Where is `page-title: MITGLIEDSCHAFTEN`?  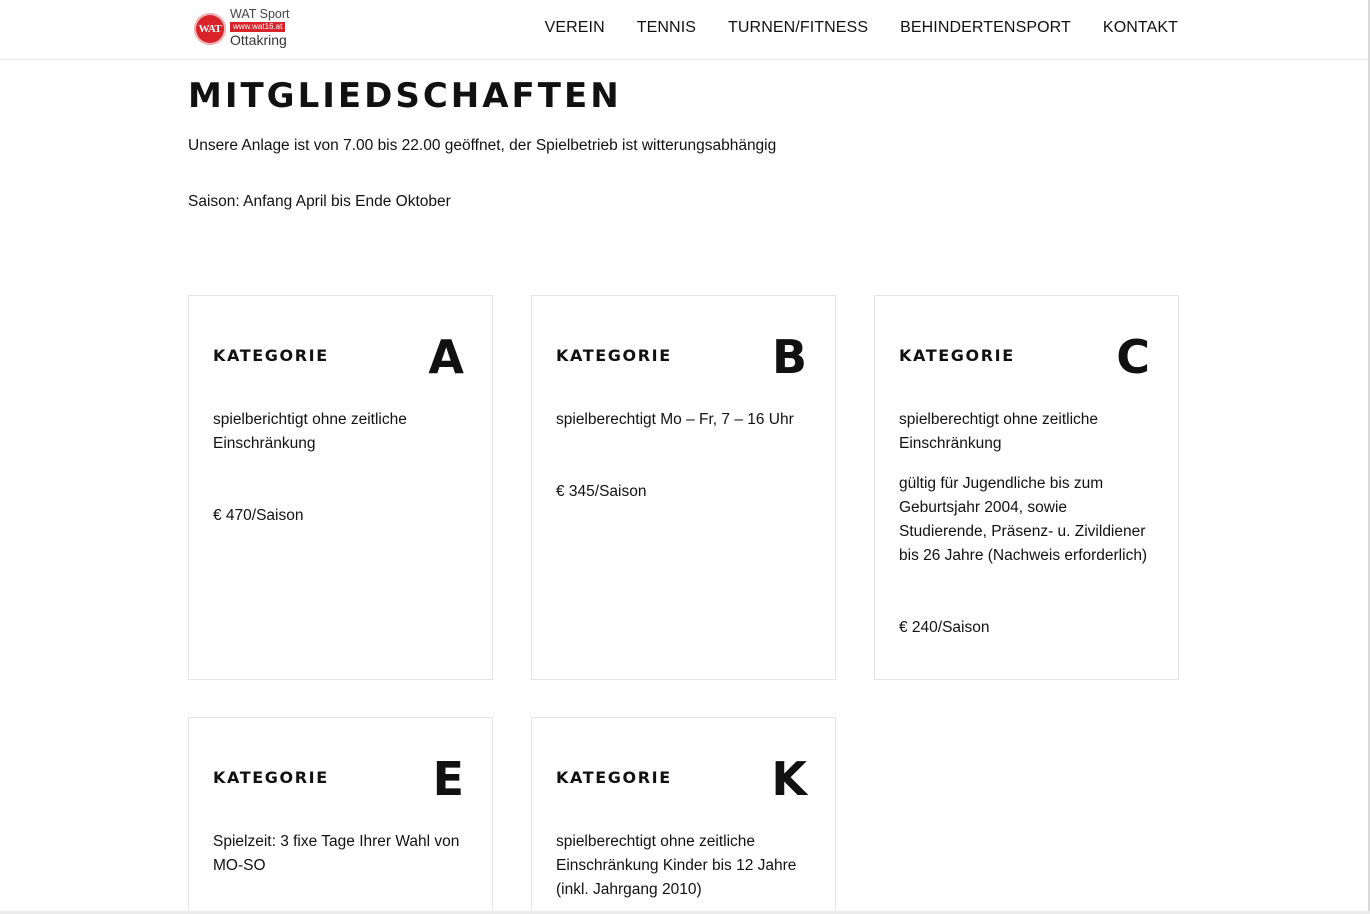
page-title: MITGLIEDSCHAFTEN is located at coordinates (405, 96).